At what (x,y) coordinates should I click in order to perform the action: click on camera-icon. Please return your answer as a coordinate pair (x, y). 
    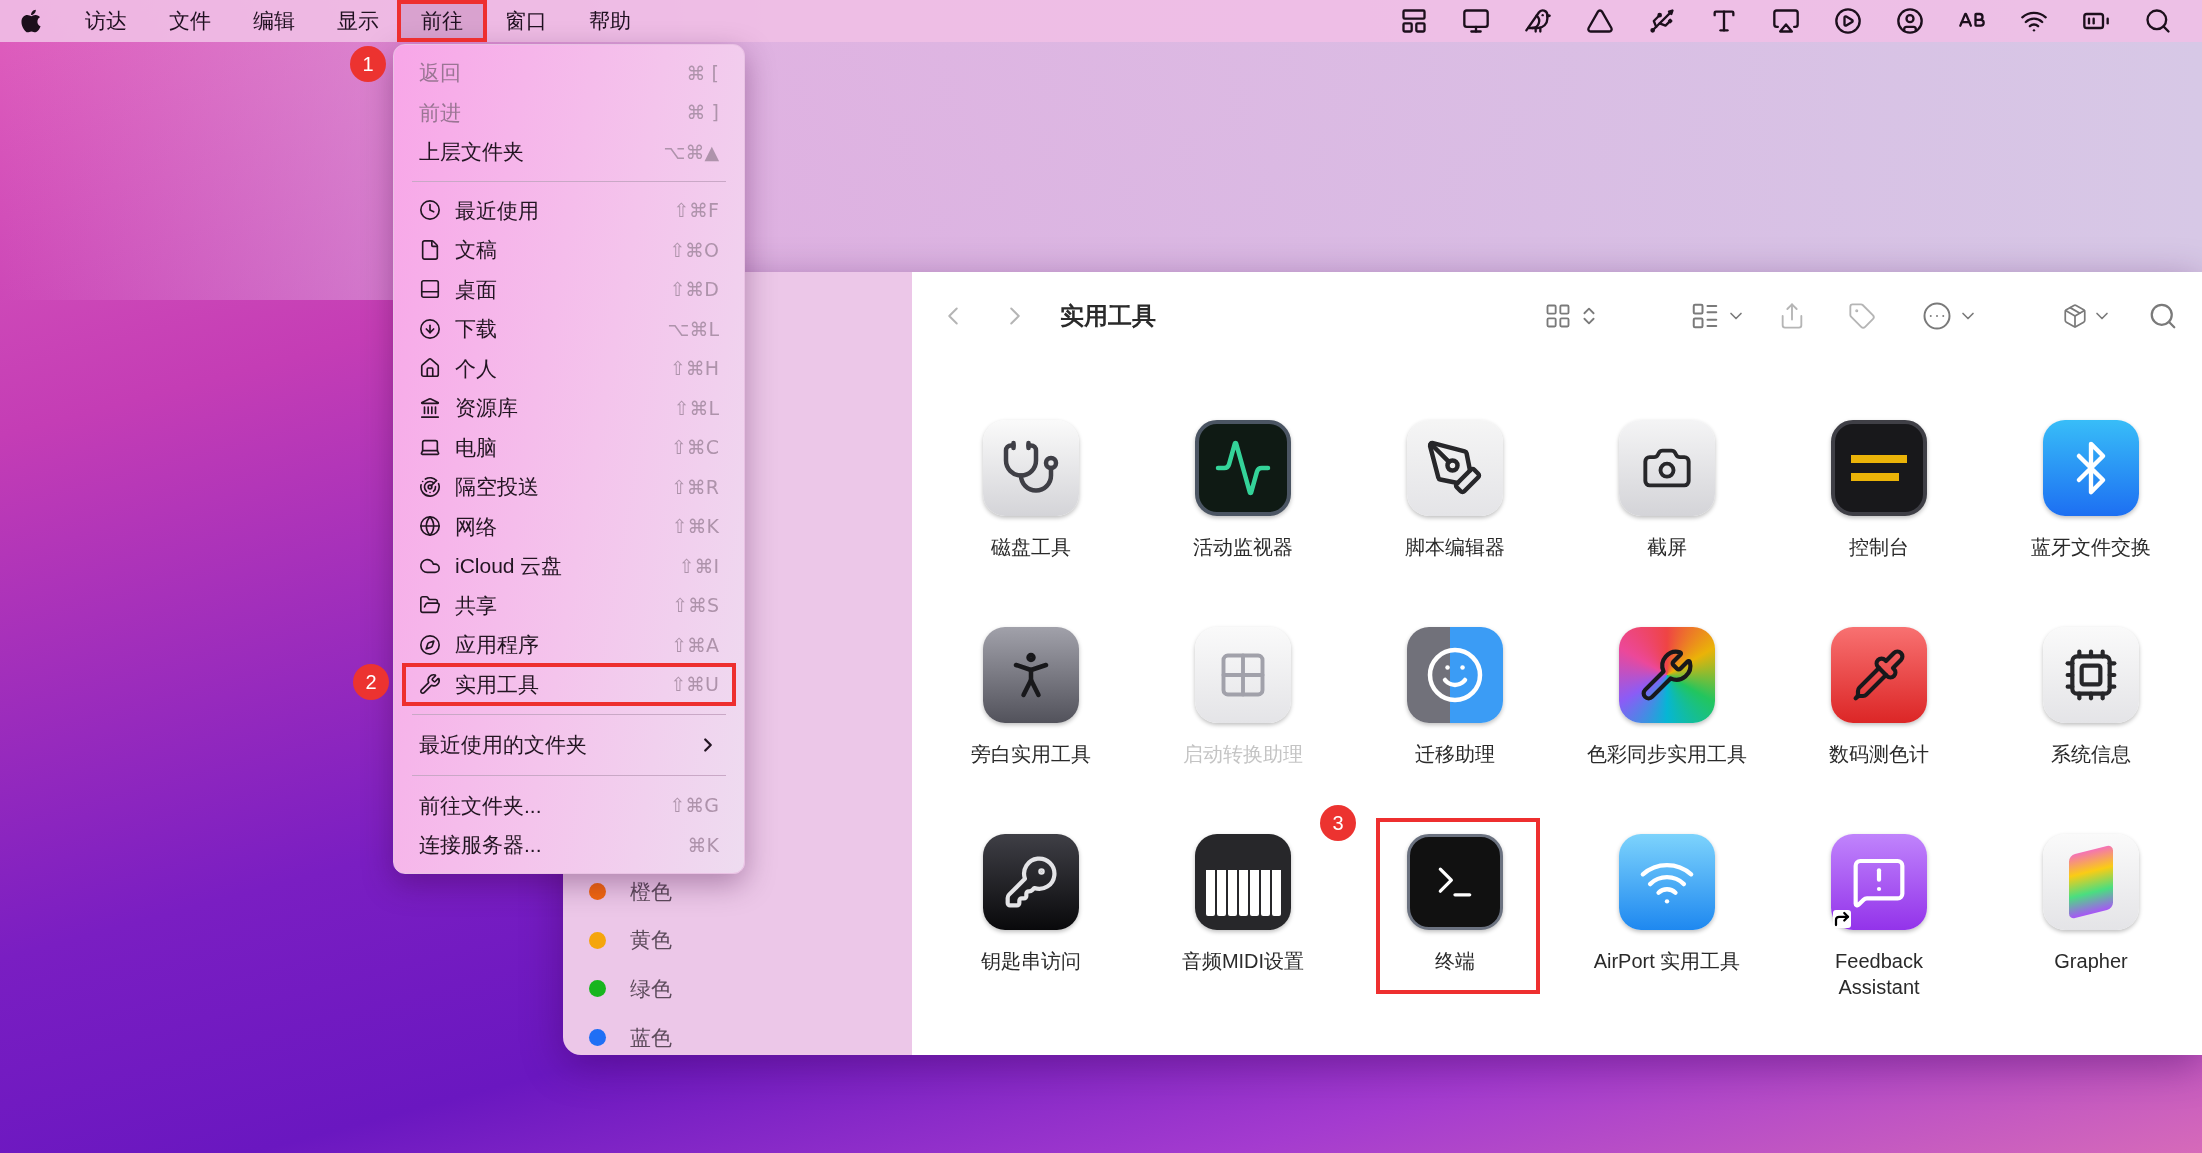
    Looking at the image, I should click on (1667, 468).